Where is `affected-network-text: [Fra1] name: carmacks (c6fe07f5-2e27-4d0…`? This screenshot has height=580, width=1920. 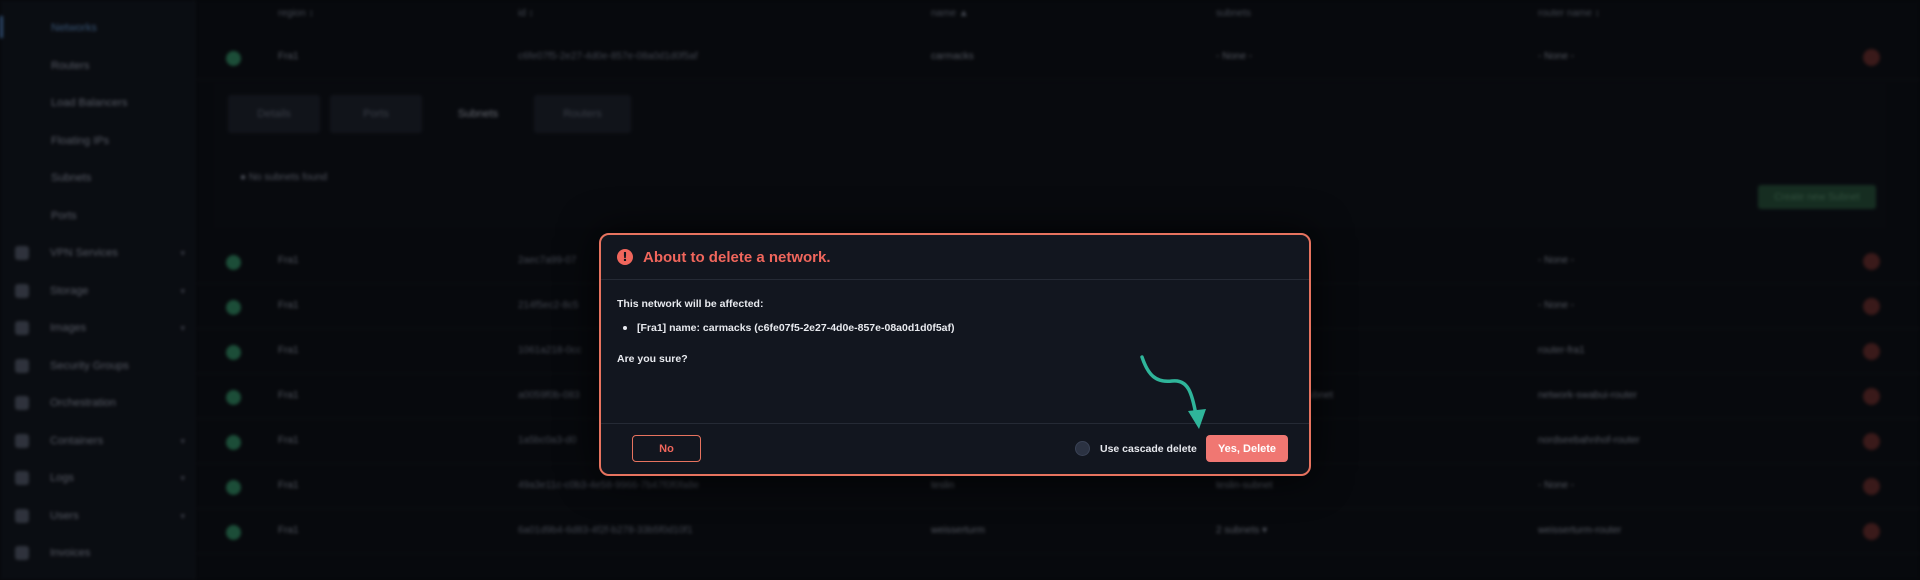
affected-network-text: [Fra1] name: carmacks (c6fe07f5-2e27-4d0… is located at coordinates (796, 328).